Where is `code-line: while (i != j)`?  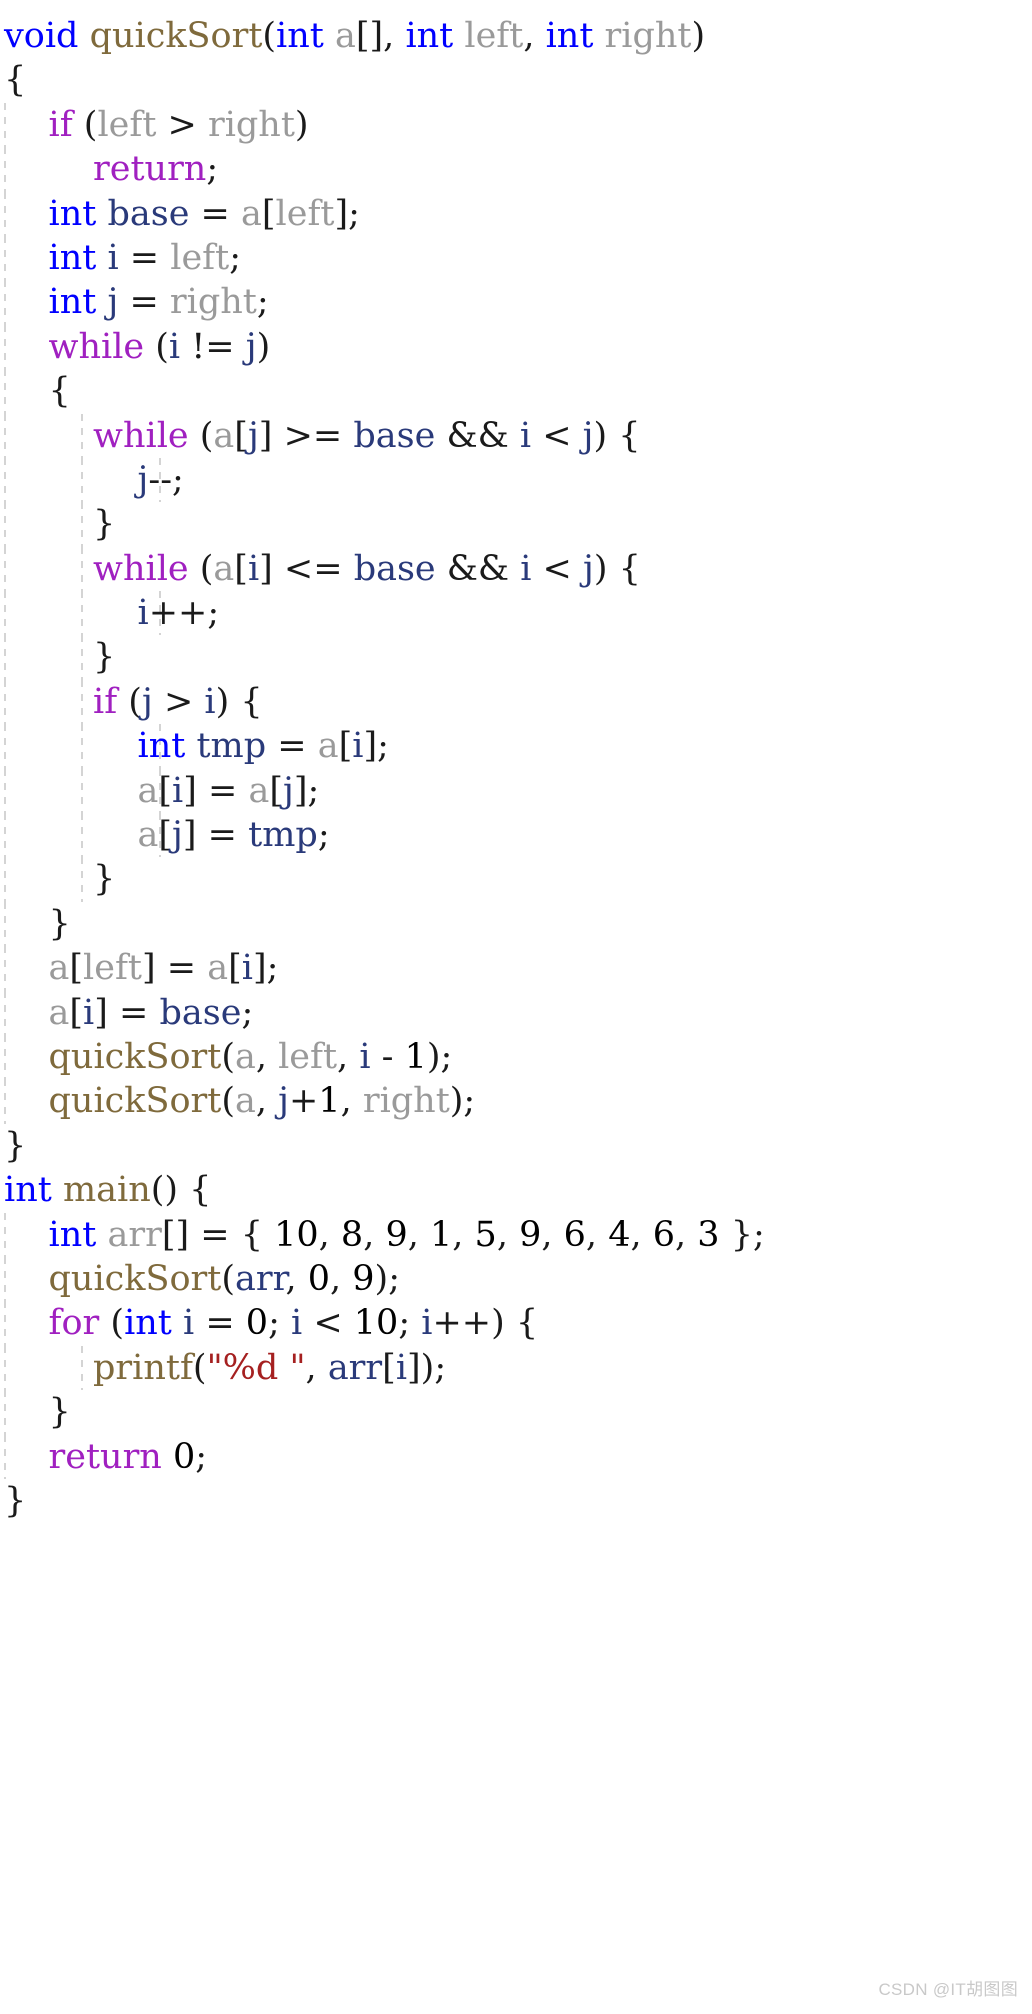 code-line: while (i != j) is located at coordinates (516, 347).